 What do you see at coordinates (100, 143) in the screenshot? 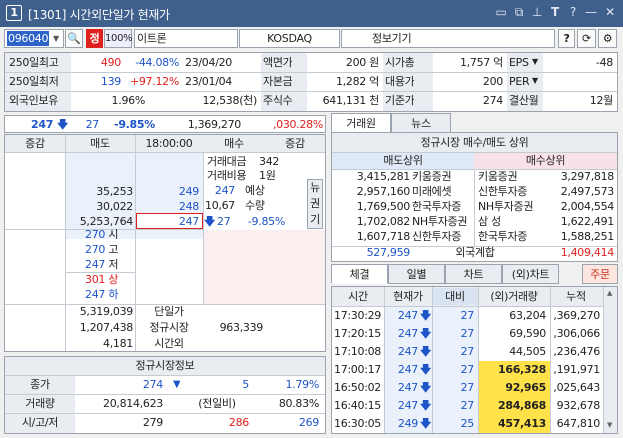
I see `column-header: 매도` at bounding box center [100, 143].